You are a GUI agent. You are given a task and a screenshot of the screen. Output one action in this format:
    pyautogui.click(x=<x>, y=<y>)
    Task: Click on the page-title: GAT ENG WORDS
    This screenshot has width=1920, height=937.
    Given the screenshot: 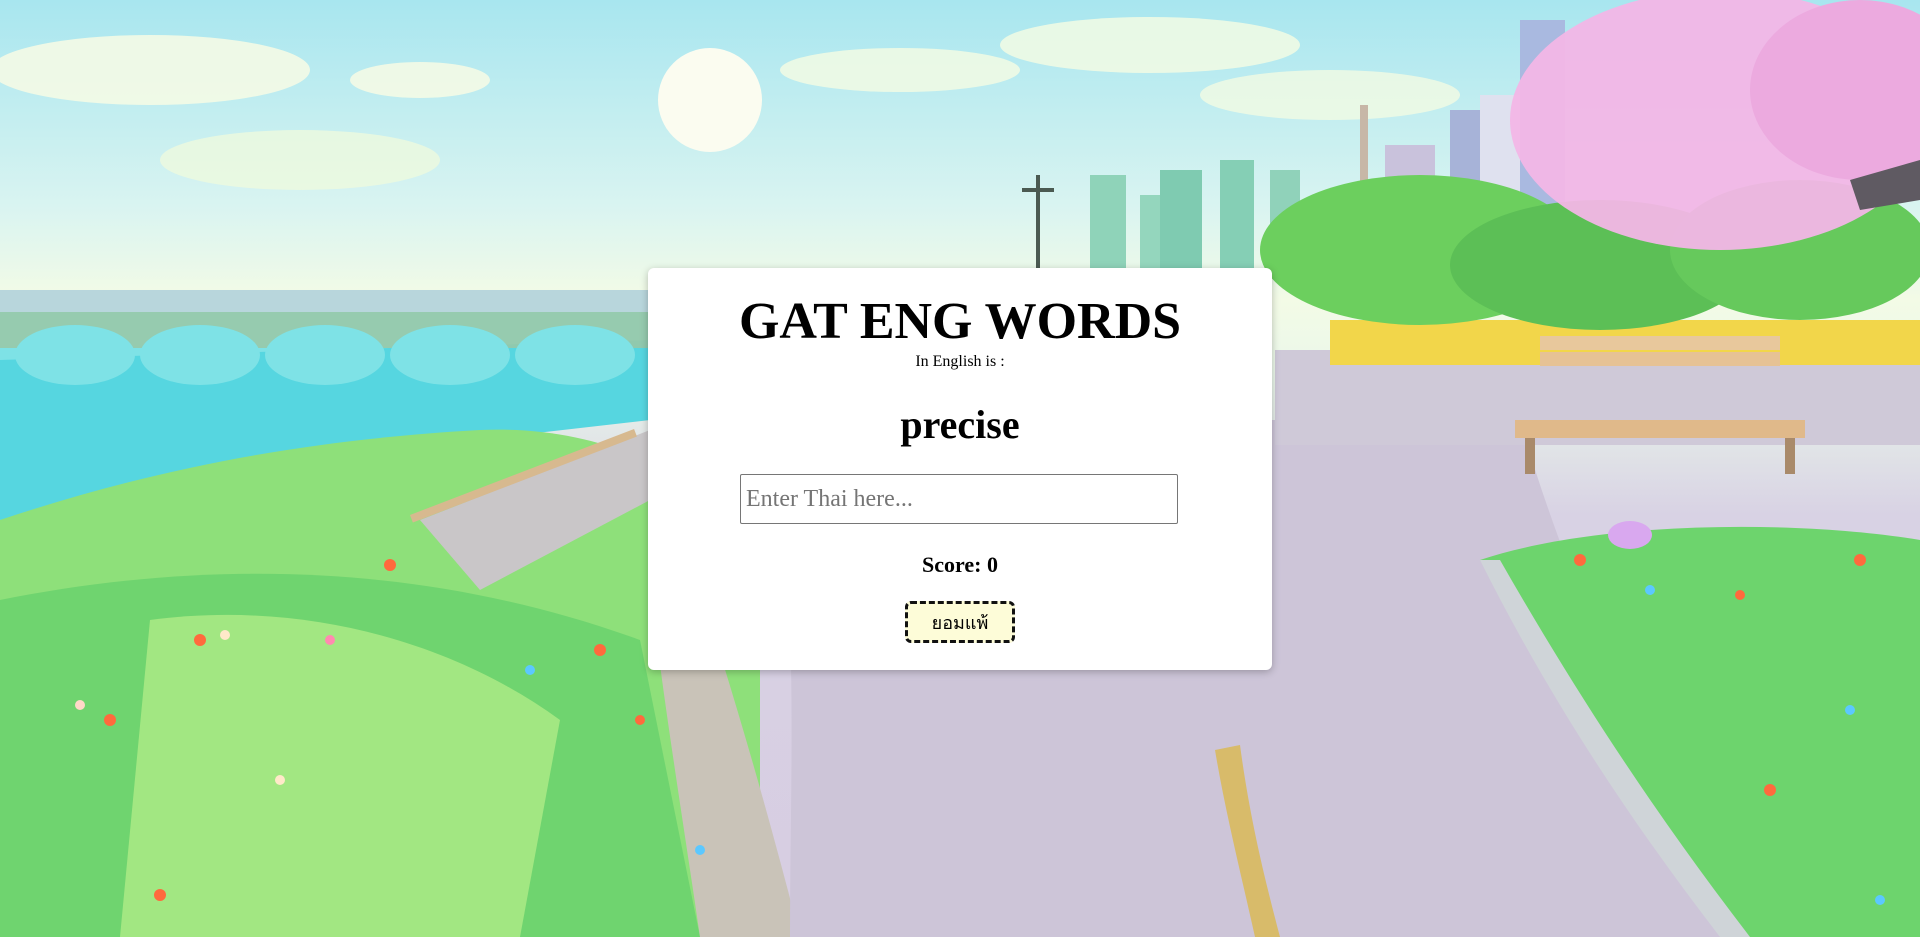 What is the action you would take?
    pyautogui.click(x=960, y=321)
    